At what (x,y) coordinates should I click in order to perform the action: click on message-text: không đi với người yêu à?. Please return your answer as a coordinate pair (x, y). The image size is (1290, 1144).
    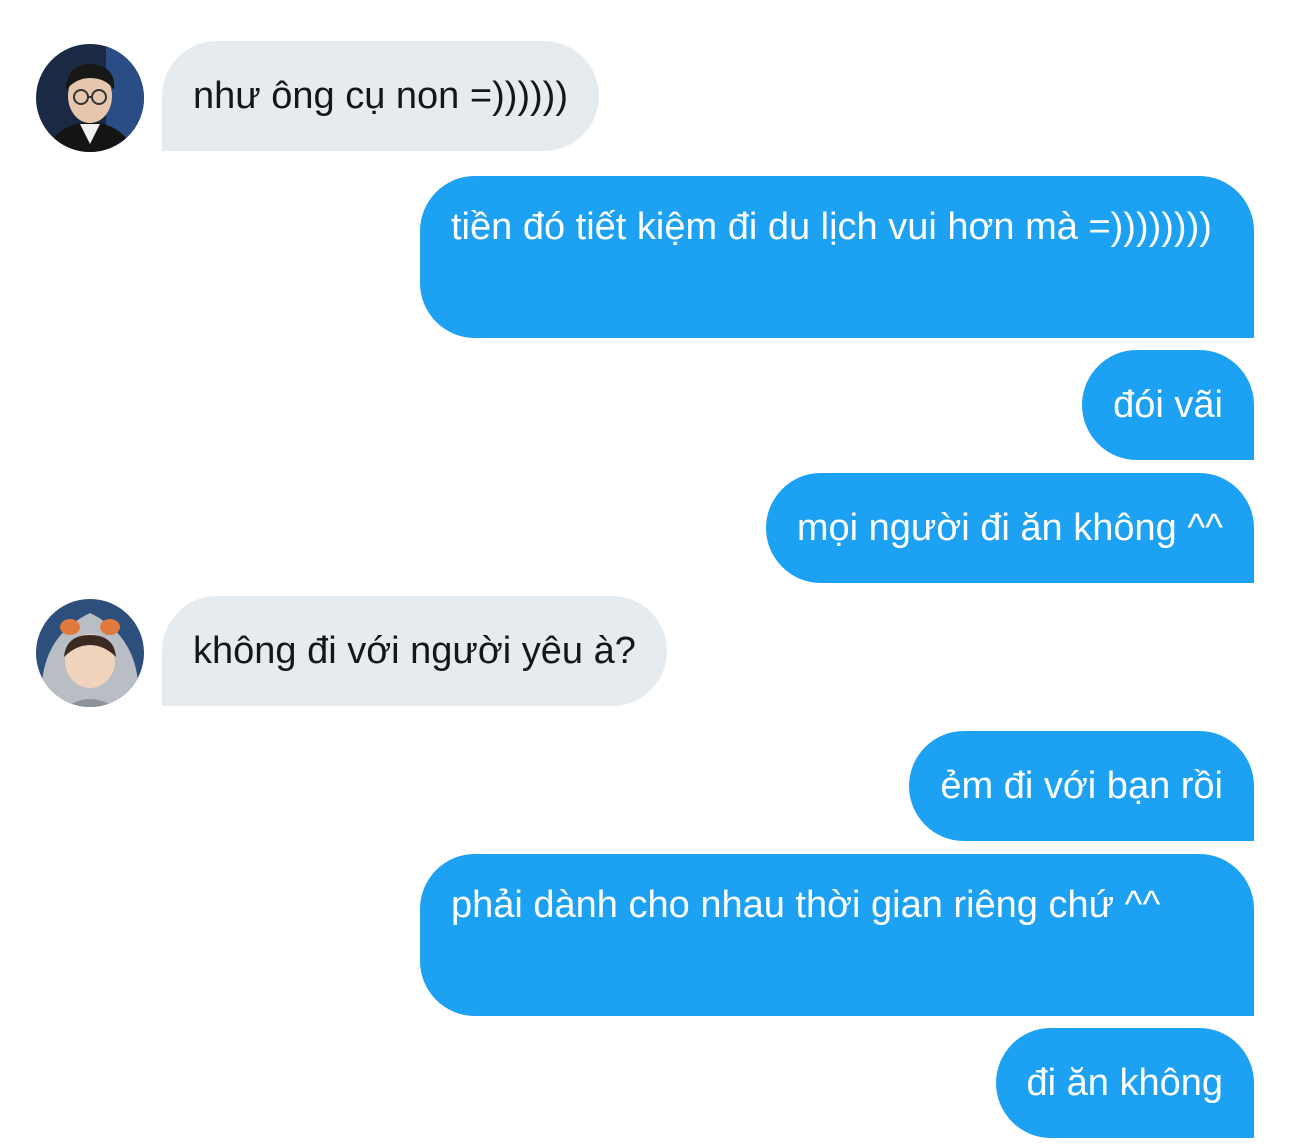
    Looking at the image, I should click on (414, 651).